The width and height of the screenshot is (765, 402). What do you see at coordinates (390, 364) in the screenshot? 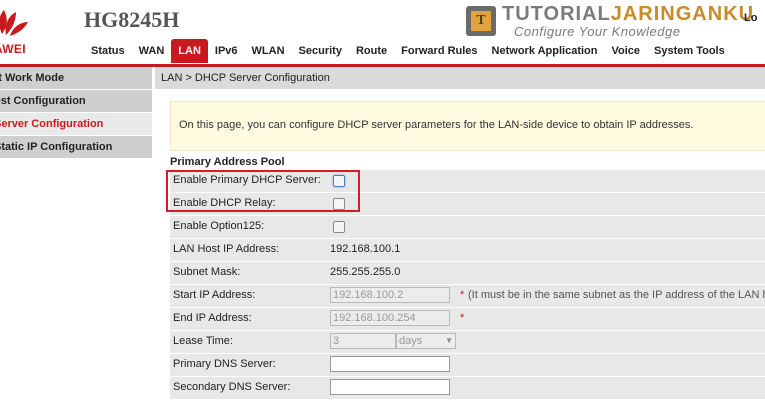
I see `primary-dns-input` at bounding box center [390, 364].